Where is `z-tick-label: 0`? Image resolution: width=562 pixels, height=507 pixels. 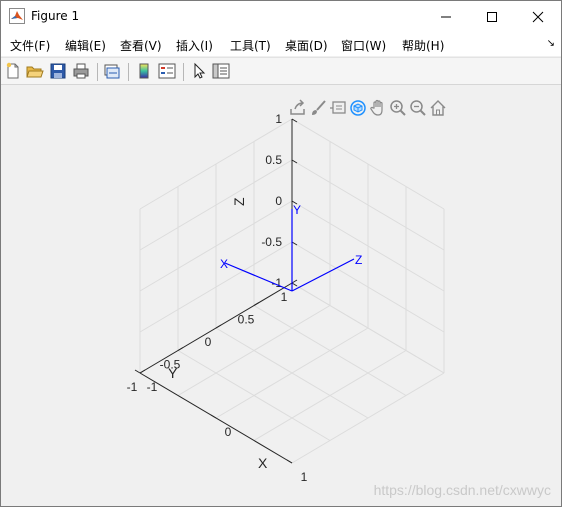
z-tick-label: 0 is located at coordinates (278, 201).